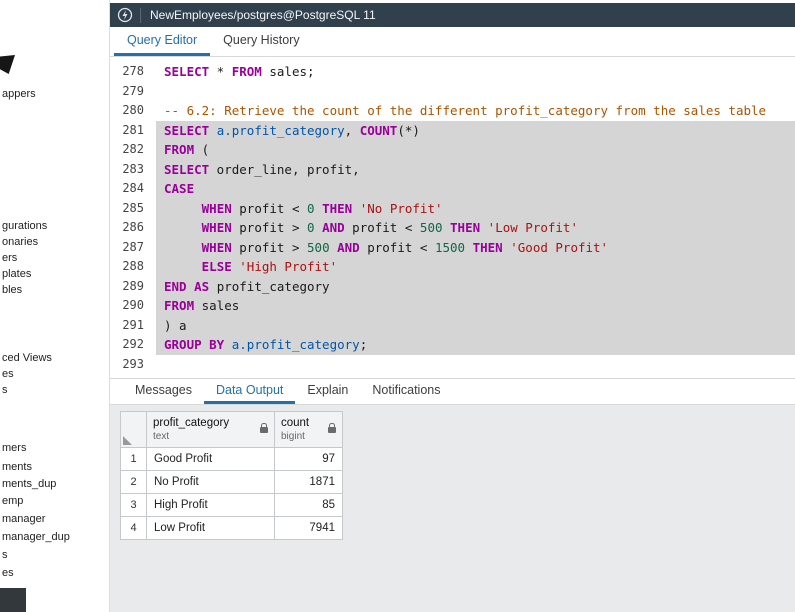  I want to click on count-cell: 1871, so click(308, 482).